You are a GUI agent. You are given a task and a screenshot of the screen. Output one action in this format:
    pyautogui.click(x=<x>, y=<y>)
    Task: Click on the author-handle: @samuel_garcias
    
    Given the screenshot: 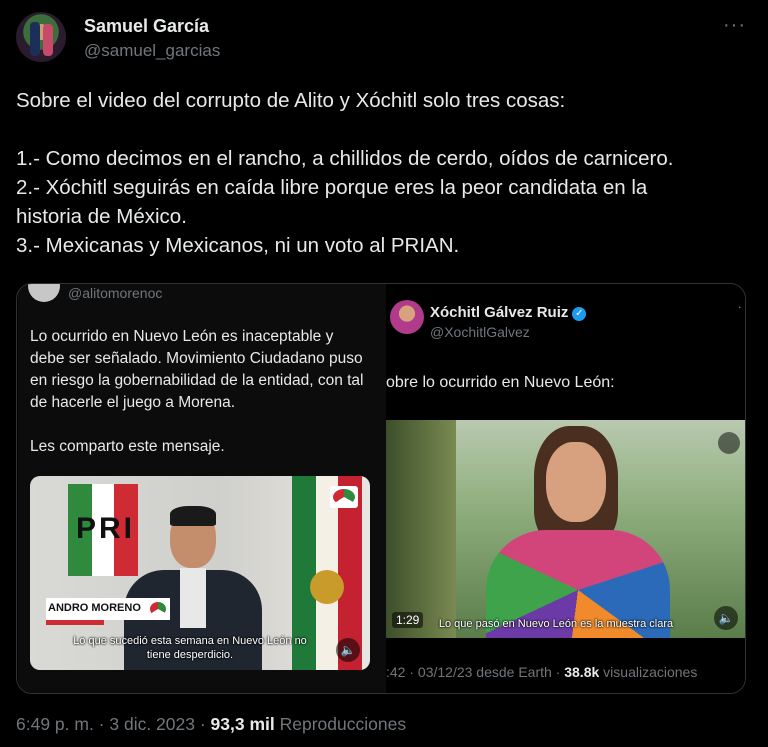 What is the action you would take?
    pyautogui.click(x=152, y=51)
    